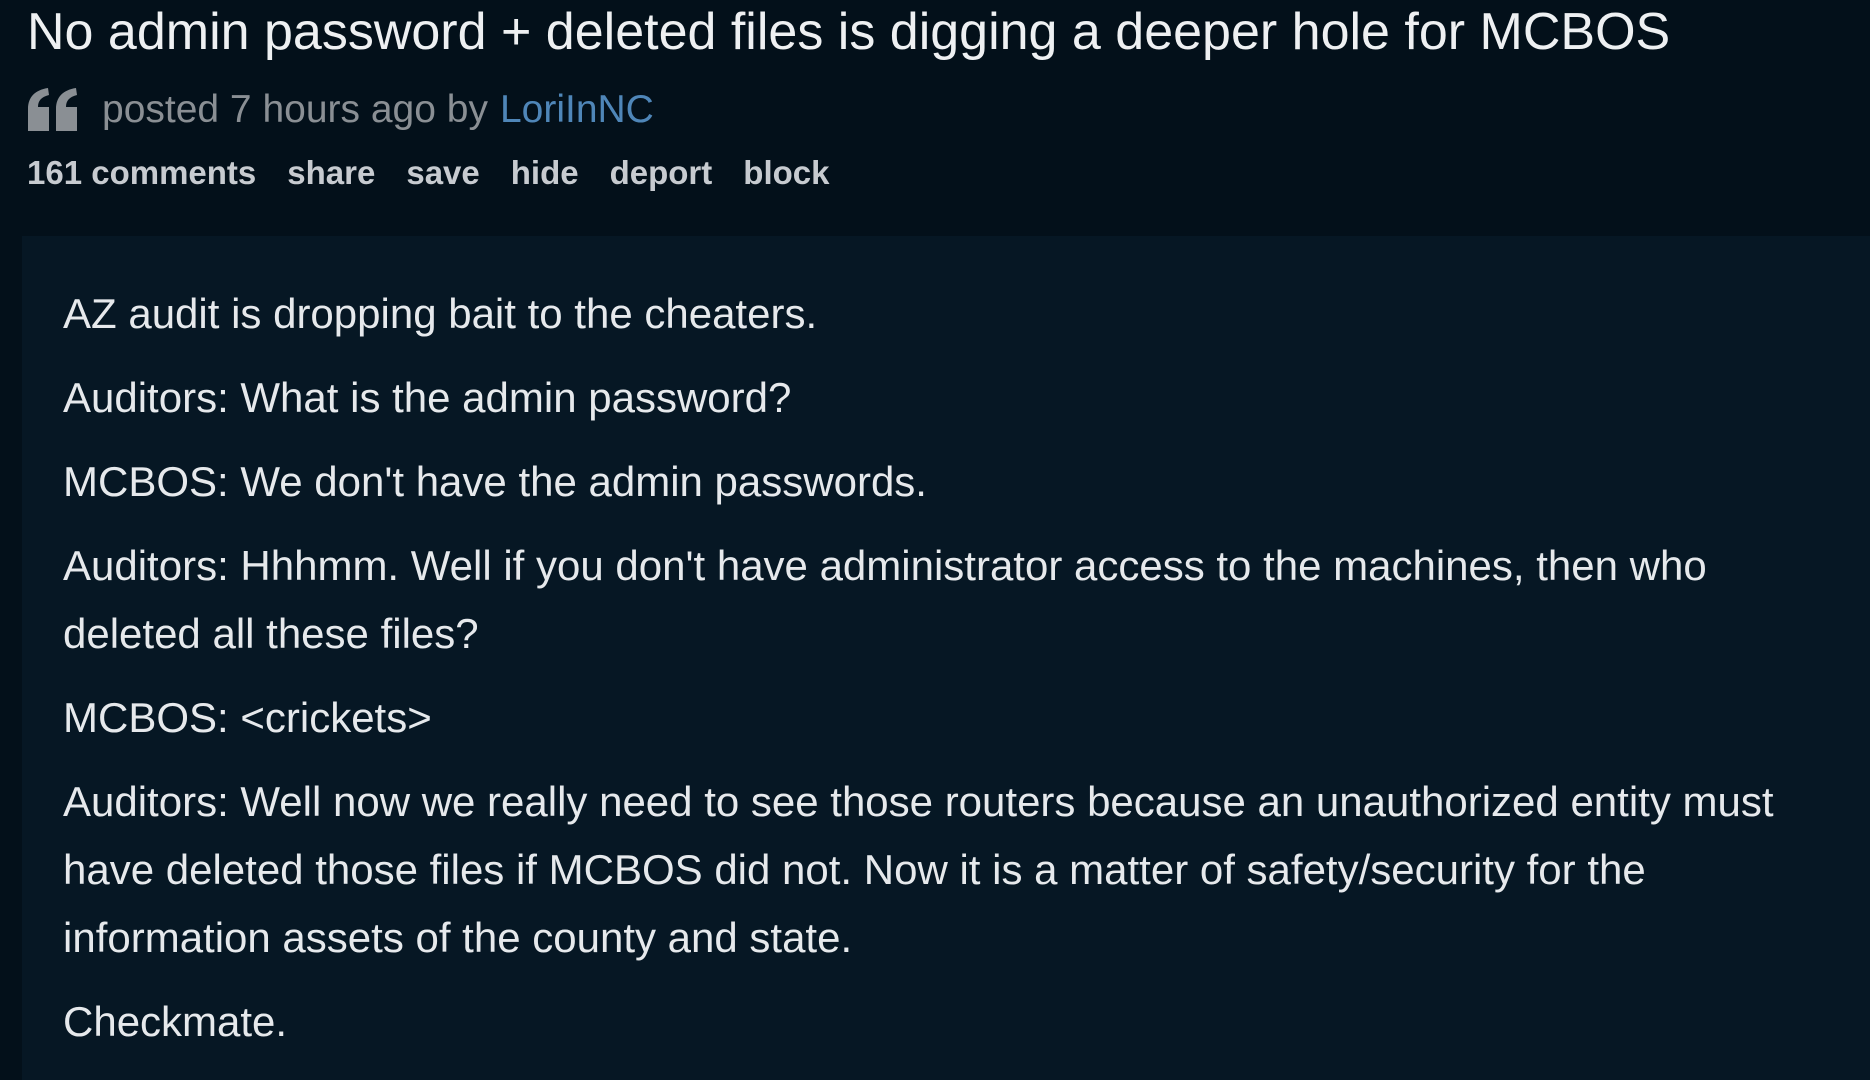 The image size is (1870, 1080). Describe the element at coordinates (427, 397) in the screenshot. I see `body-paragraph: Auditors: What is the admin password?` at that location.